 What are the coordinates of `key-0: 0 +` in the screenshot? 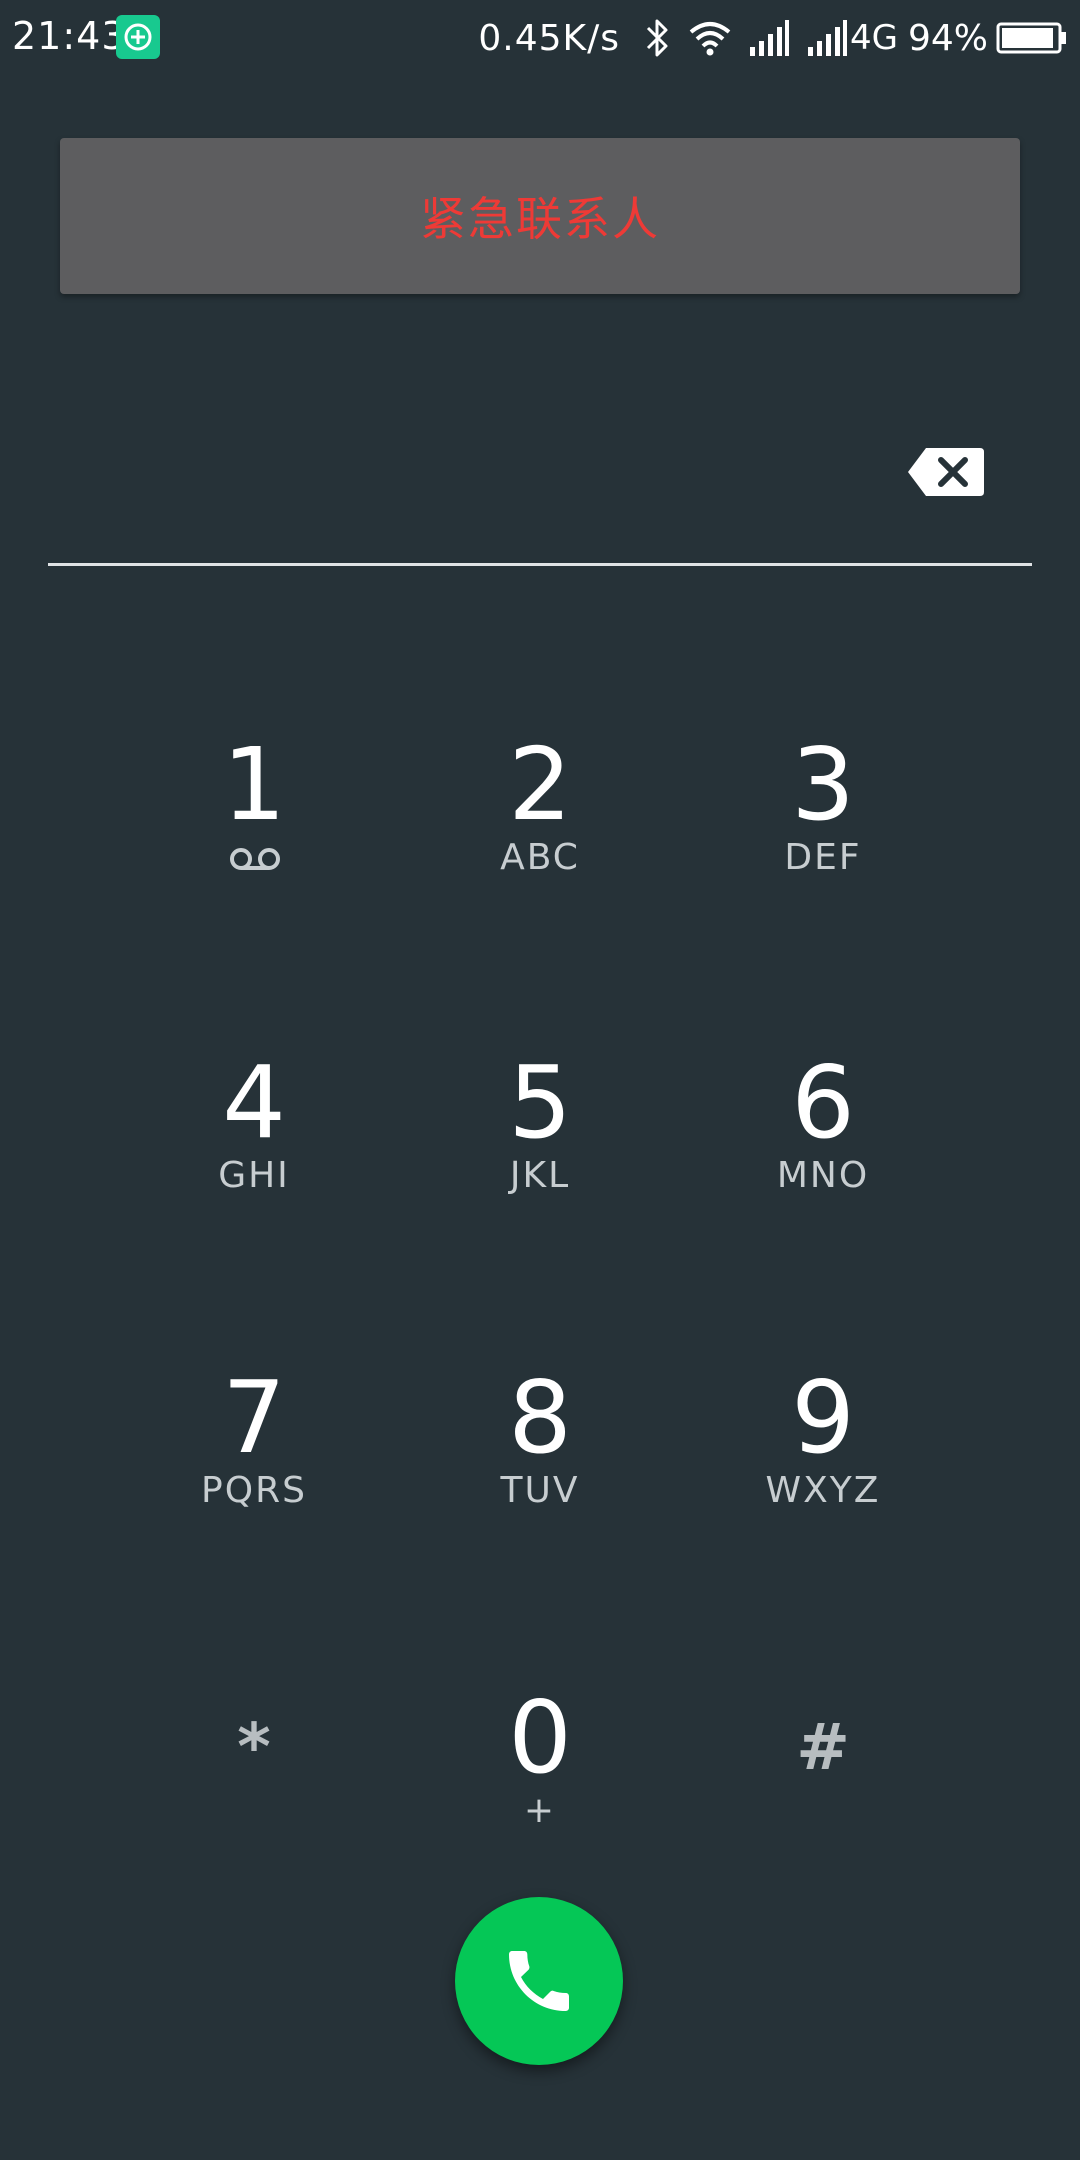 It's located at (540, 1783).